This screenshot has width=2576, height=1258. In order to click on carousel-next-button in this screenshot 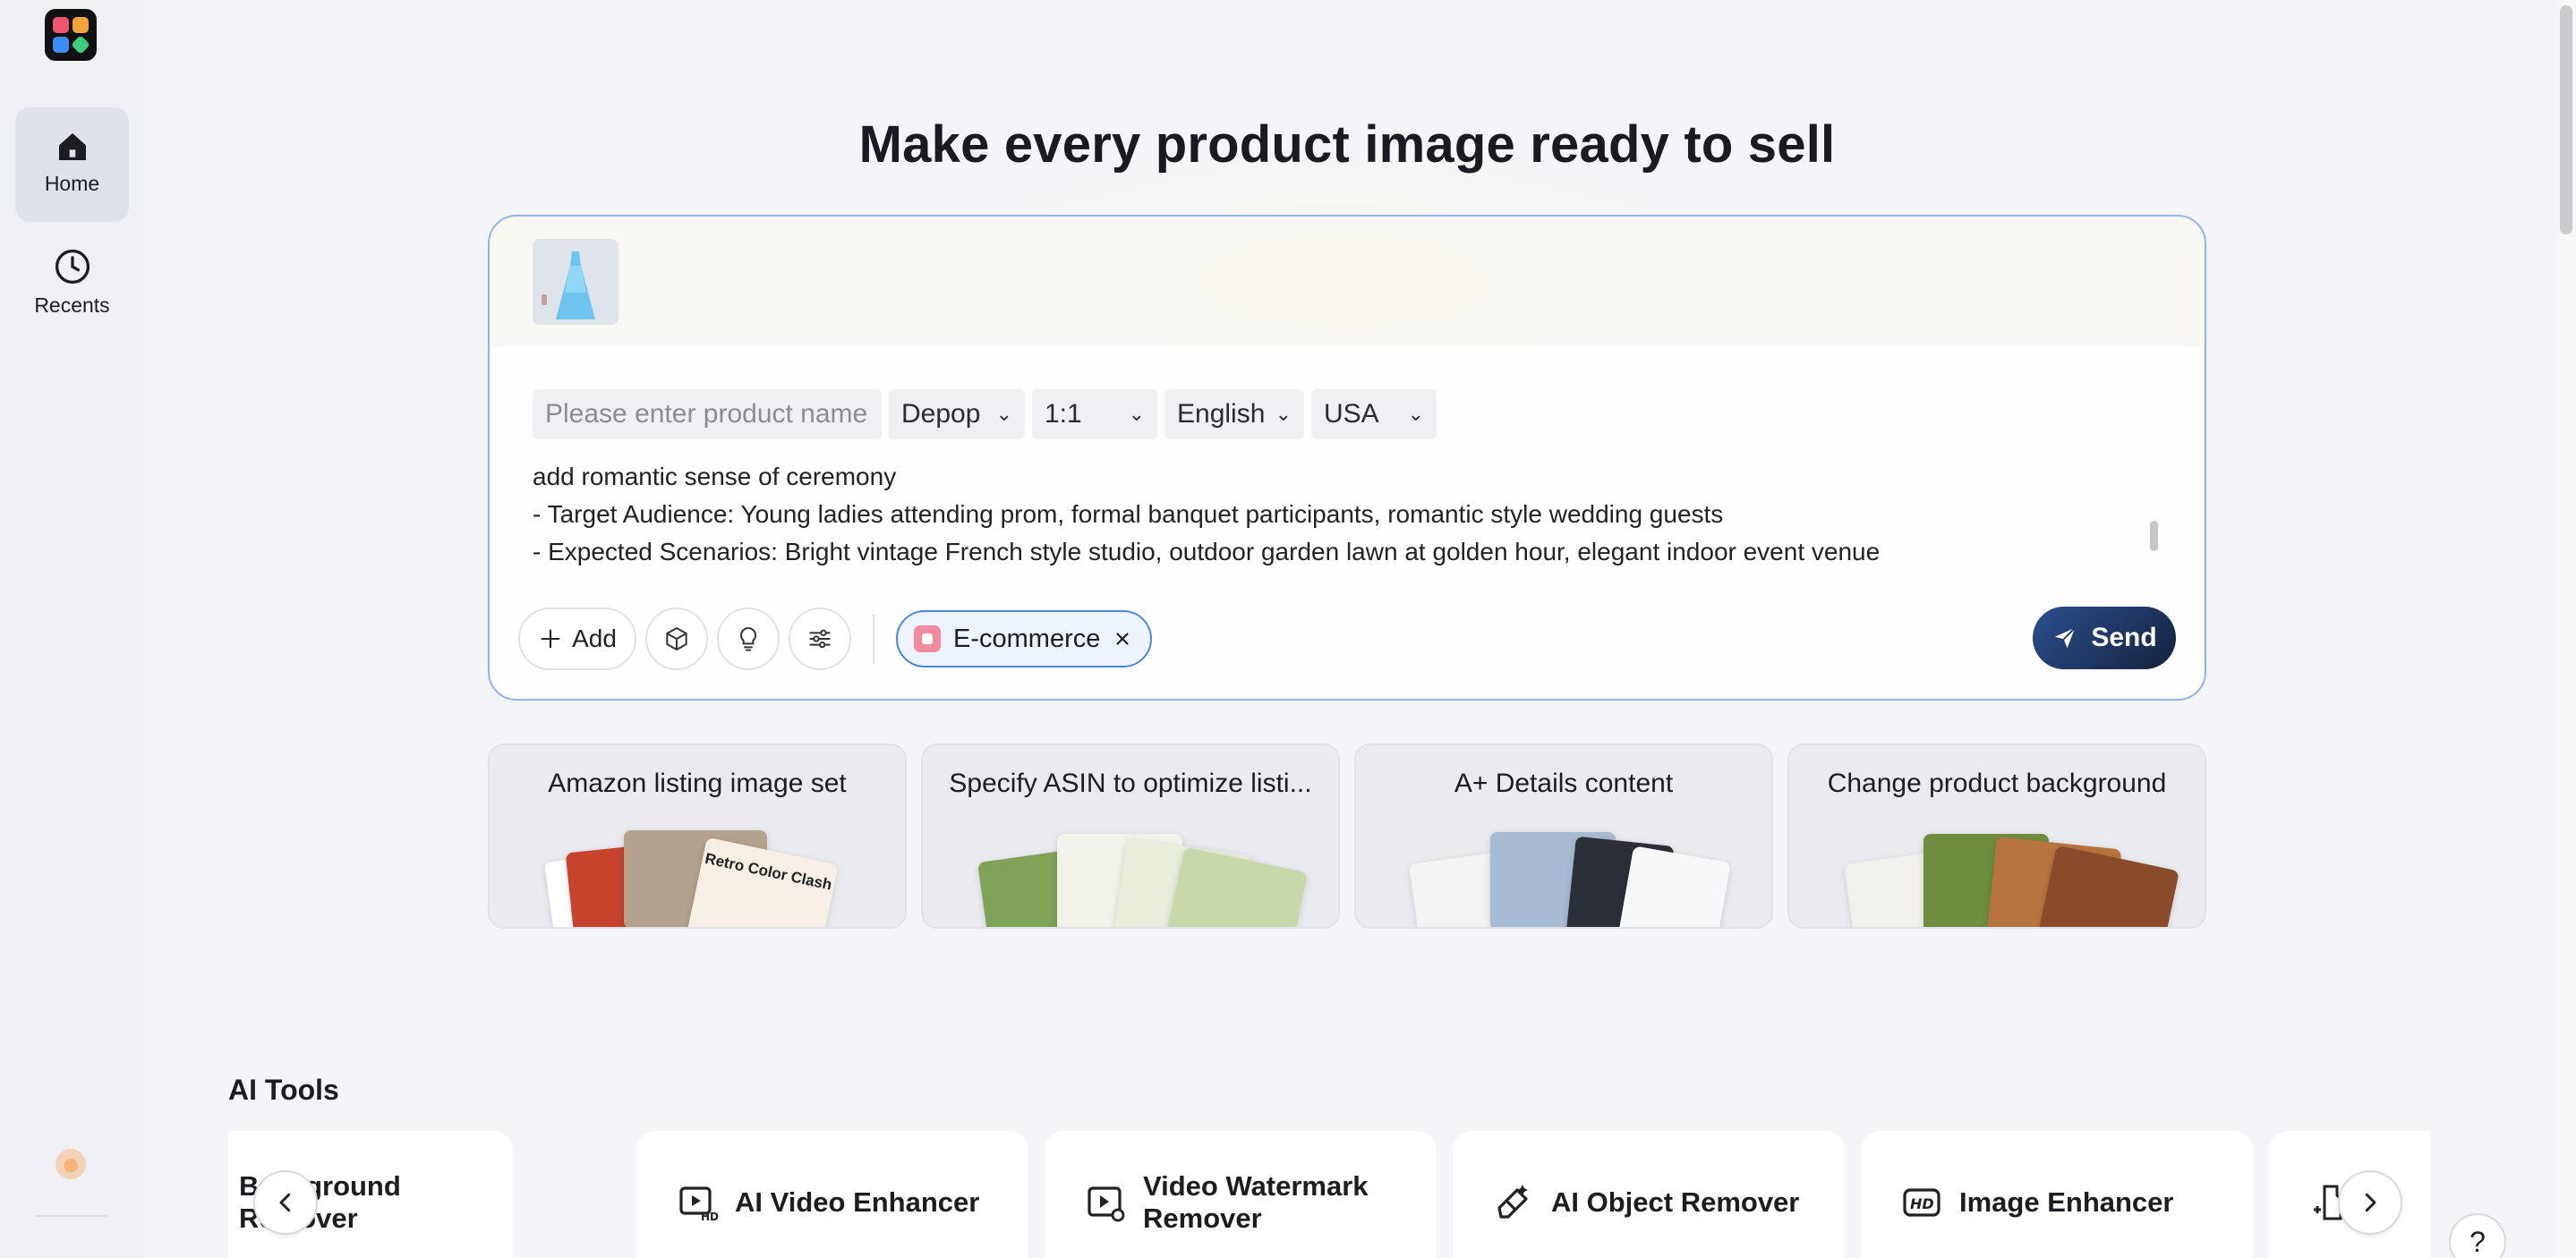, I will do `click(2370, 1202)`.